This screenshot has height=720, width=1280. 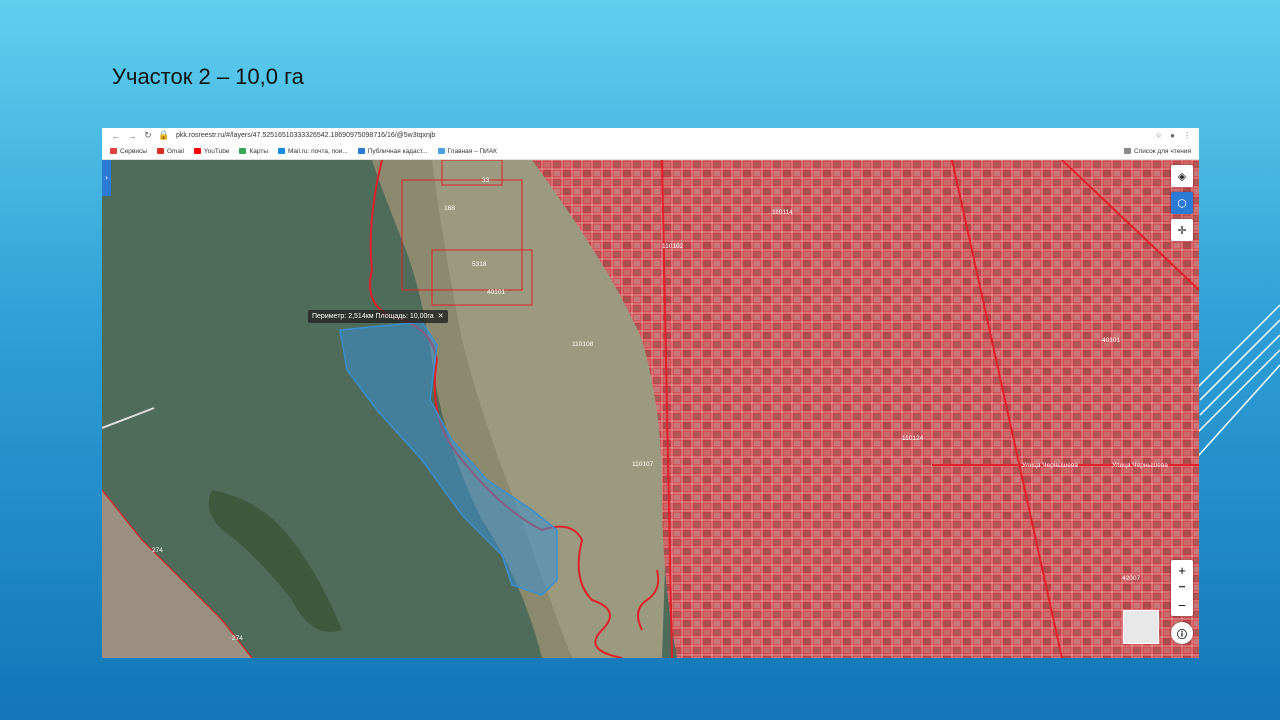 I want to click on reading-list-button: Список для чтения, so click(x=1161, y=151).